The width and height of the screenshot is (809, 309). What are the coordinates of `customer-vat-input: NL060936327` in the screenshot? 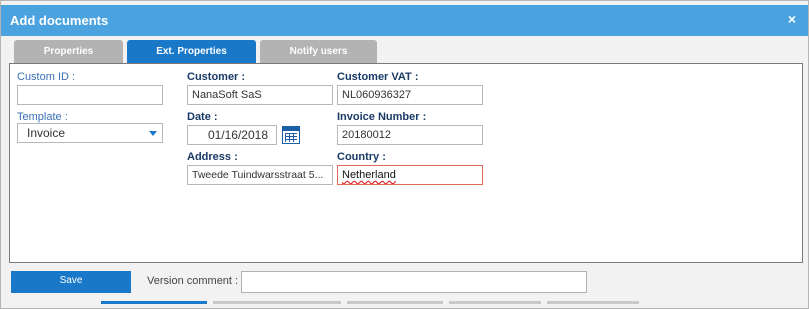 It's located at (410, 95).